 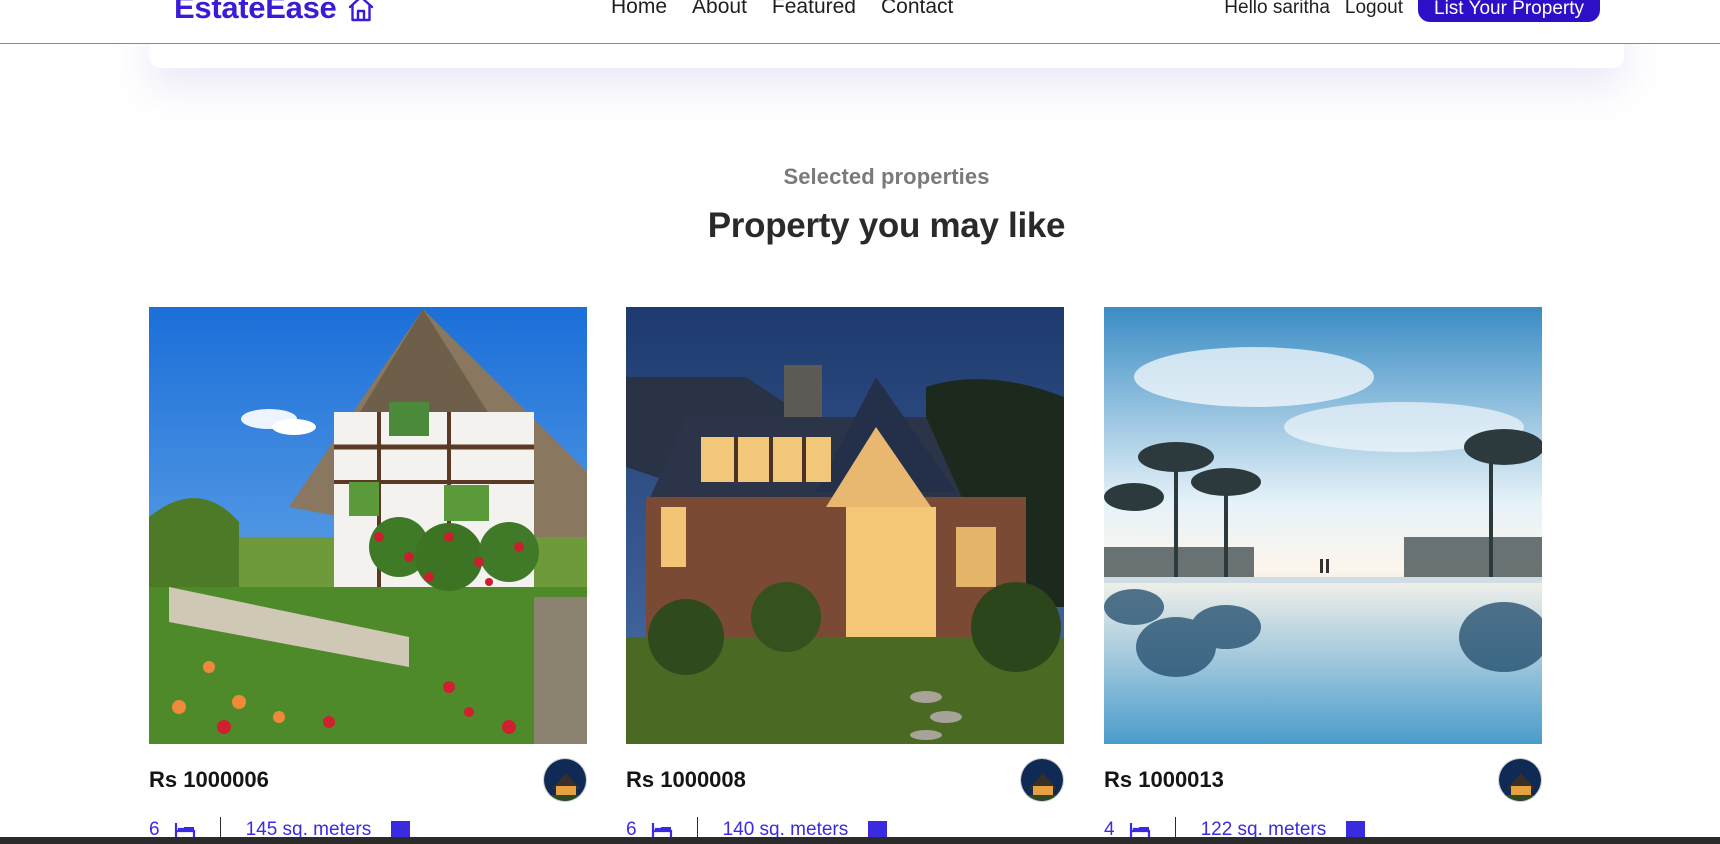 I want to click on infinity-pool-photo, so click(x=1323, y=525).